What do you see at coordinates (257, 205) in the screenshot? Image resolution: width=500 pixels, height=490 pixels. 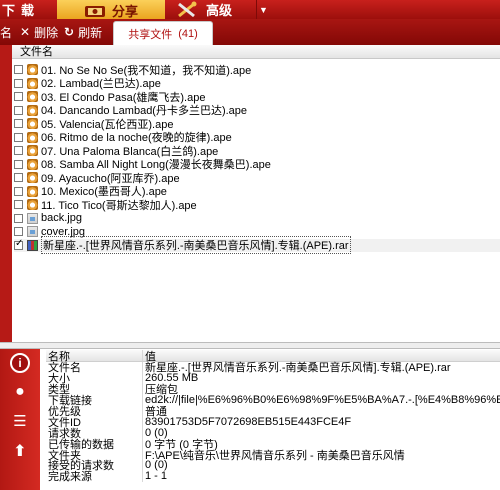 I see `file-row: 11. Tico Tico(哥斯达黎加人).ape` at bounding box center [257, 205].